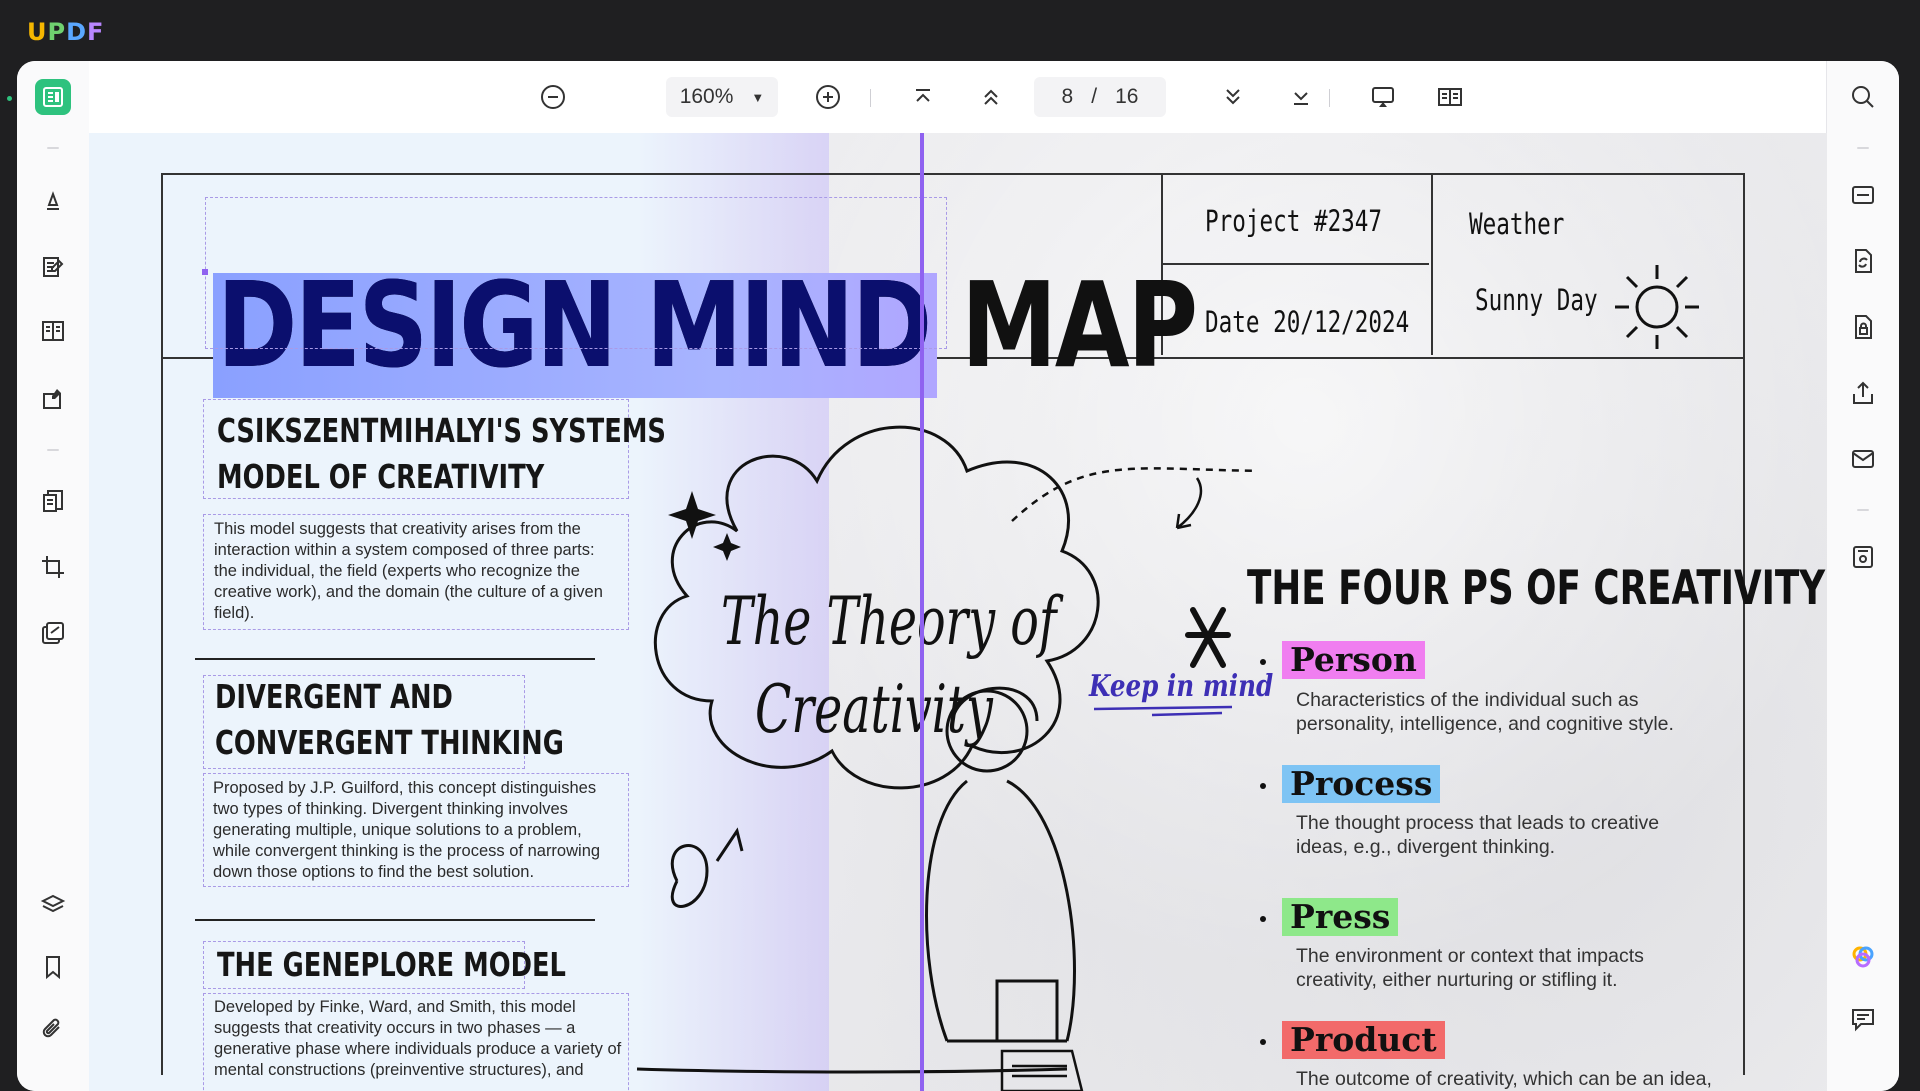  Describe the element at coordinates (758, 97) in the screenshot. I see `chevron-down-icon: ▼` at that location.